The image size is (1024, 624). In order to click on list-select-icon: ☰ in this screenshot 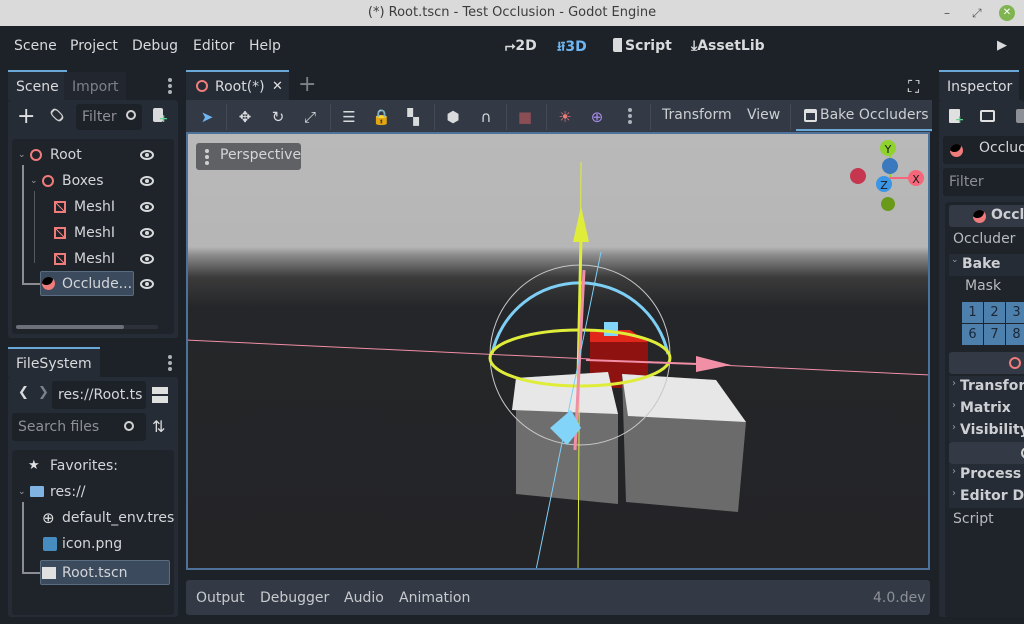, I will do `click(349, 117)`.